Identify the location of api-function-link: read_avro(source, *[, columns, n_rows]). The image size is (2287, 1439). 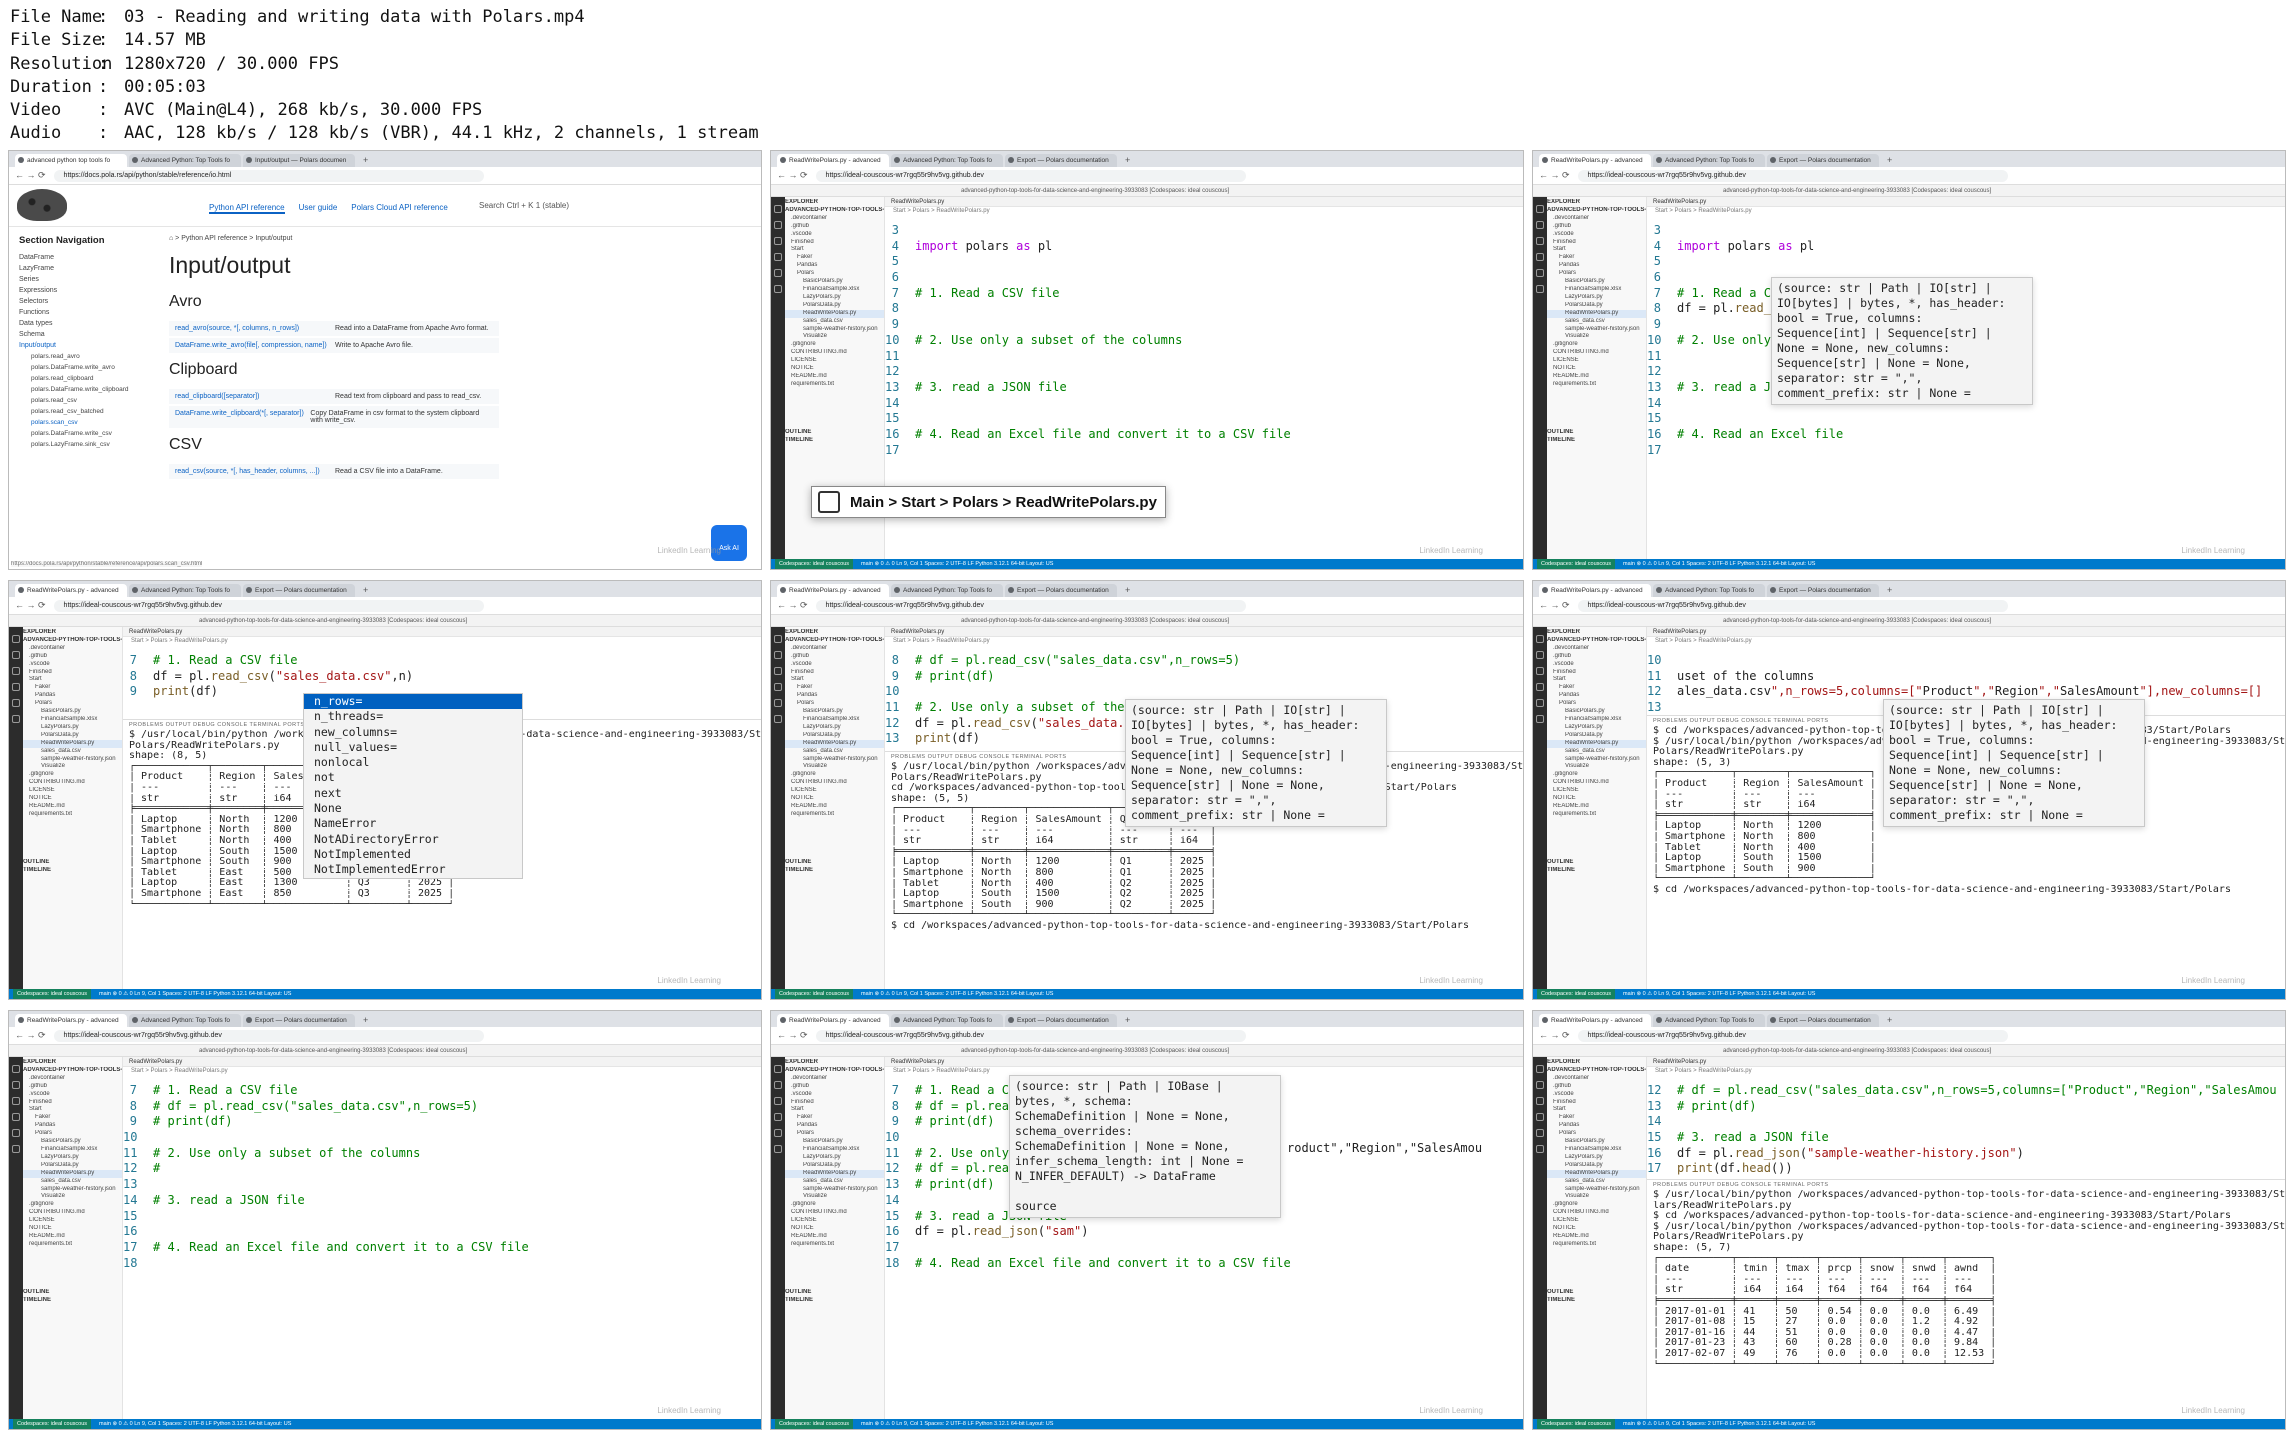
(255, 328).